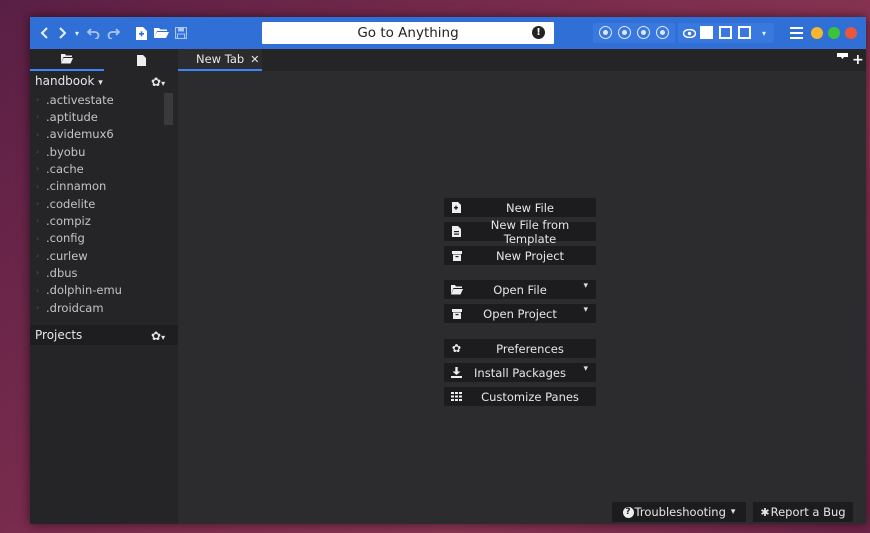  Describe the element at coordinates (842, 59) in the screenshot. I see `tab-list-icon` at that location.